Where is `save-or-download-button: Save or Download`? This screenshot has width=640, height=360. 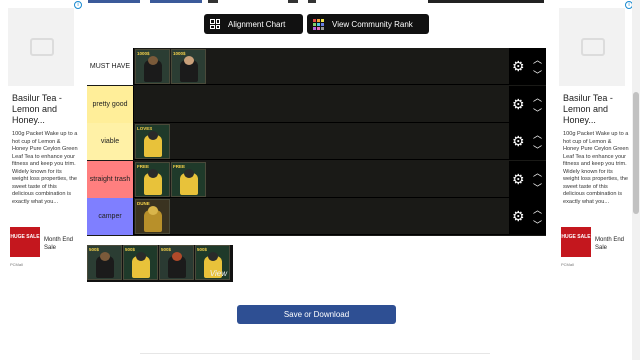 save-or-download-button: Save or Download is located at coordinates (316, 314).